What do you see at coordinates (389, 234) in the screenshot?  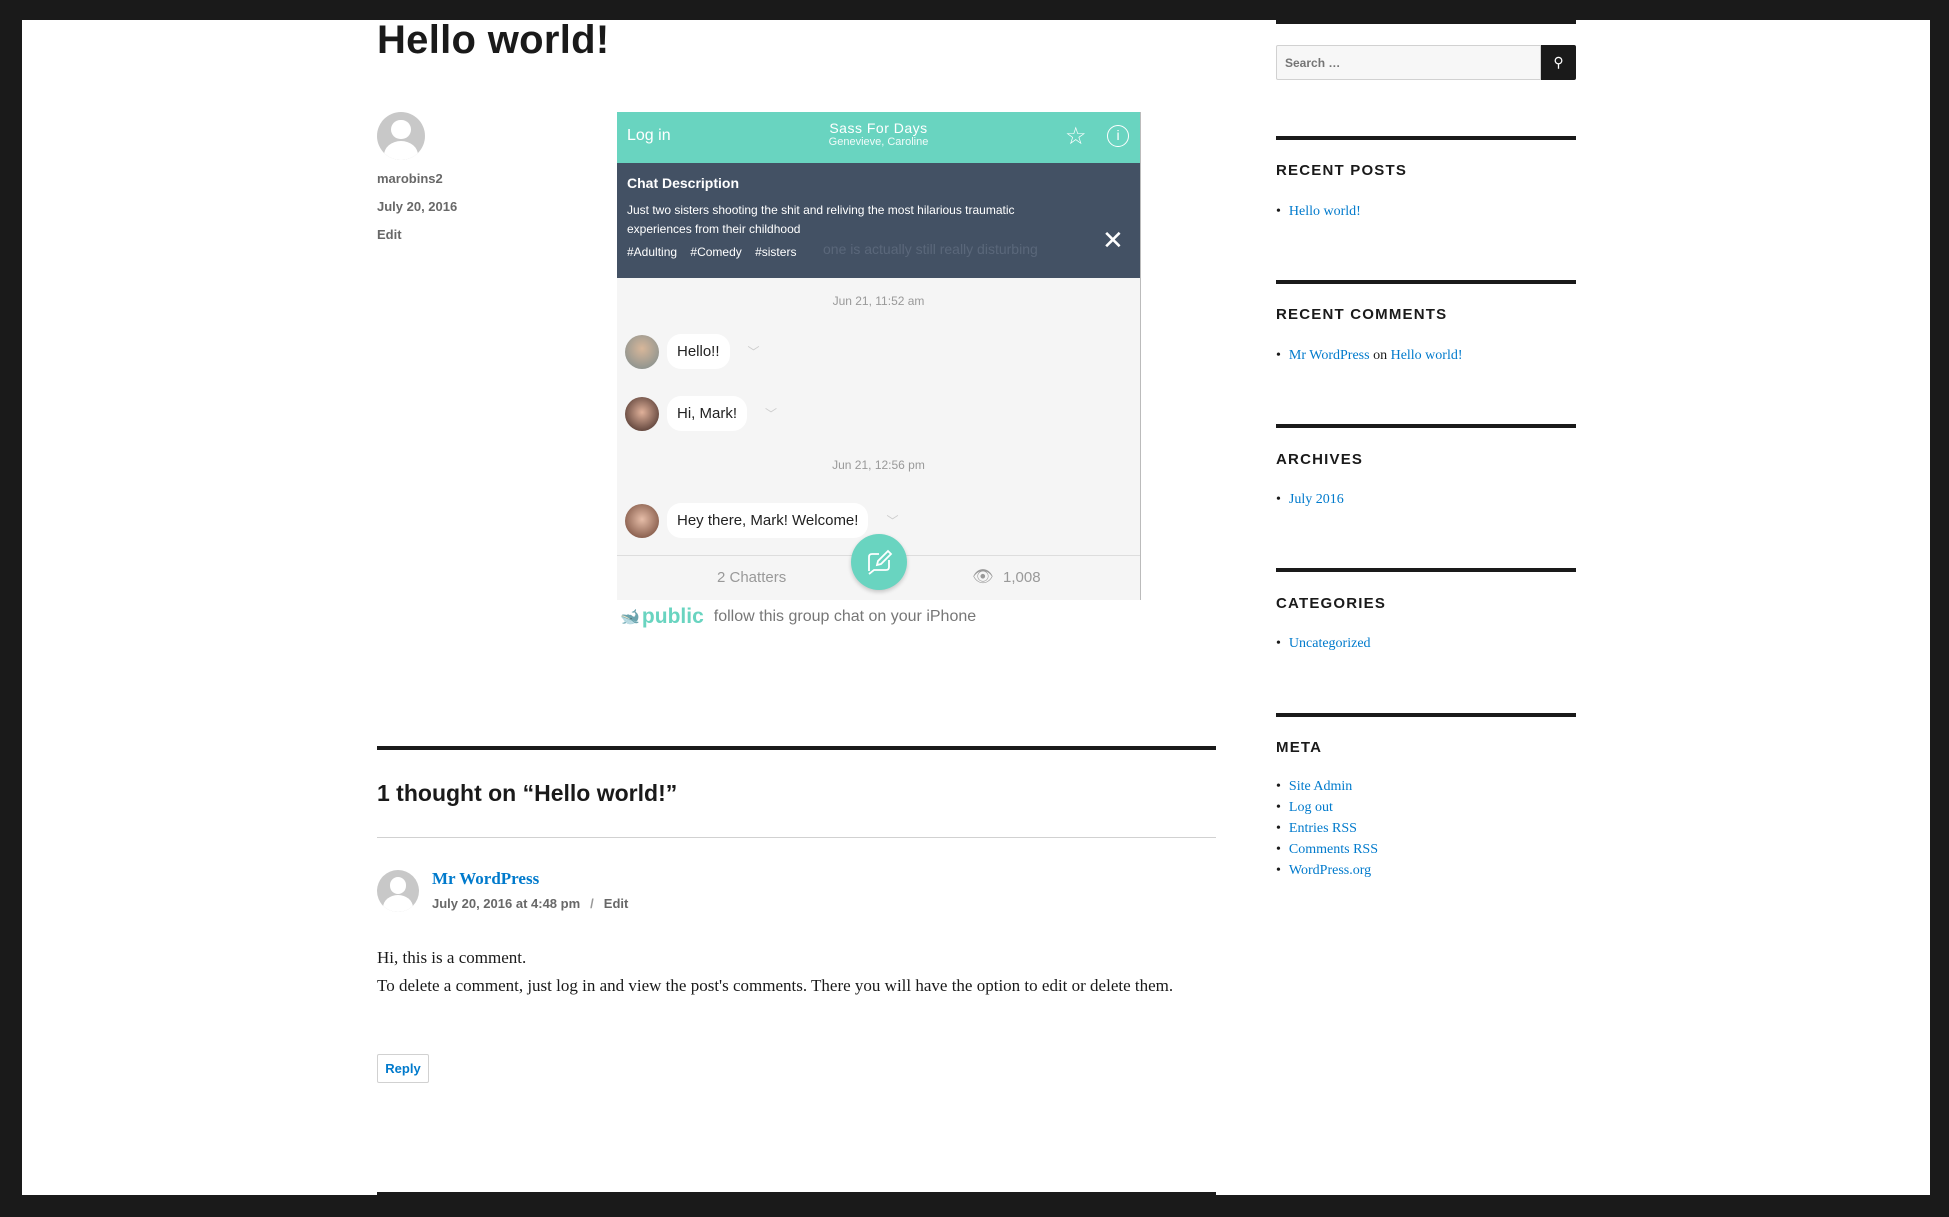 I see `post-edit-link: Edit` at bounding box center [389, 234].